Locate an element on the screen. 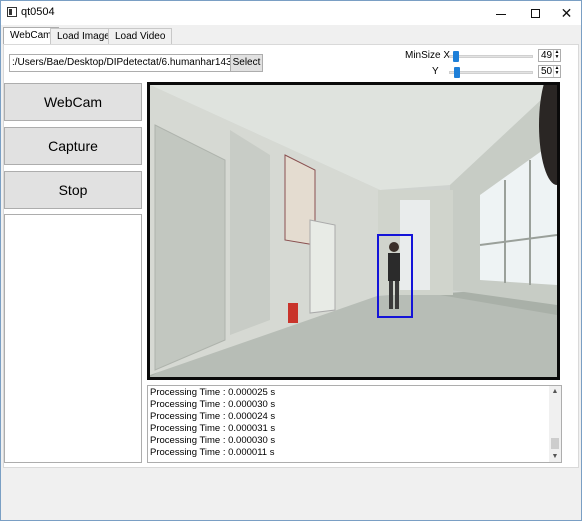 The width and height of the screenshot is (582, 521). close-icon: ✕ is located at coordinates (566, 12).